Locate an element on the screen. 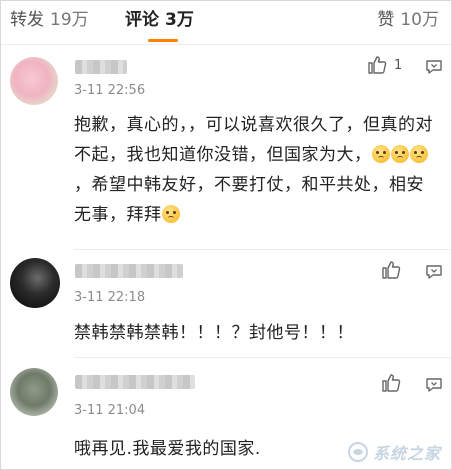 Image resolution: width=452 pixels, height=470 pixels. active-tab-indicator is located at coordinates (163, 40).